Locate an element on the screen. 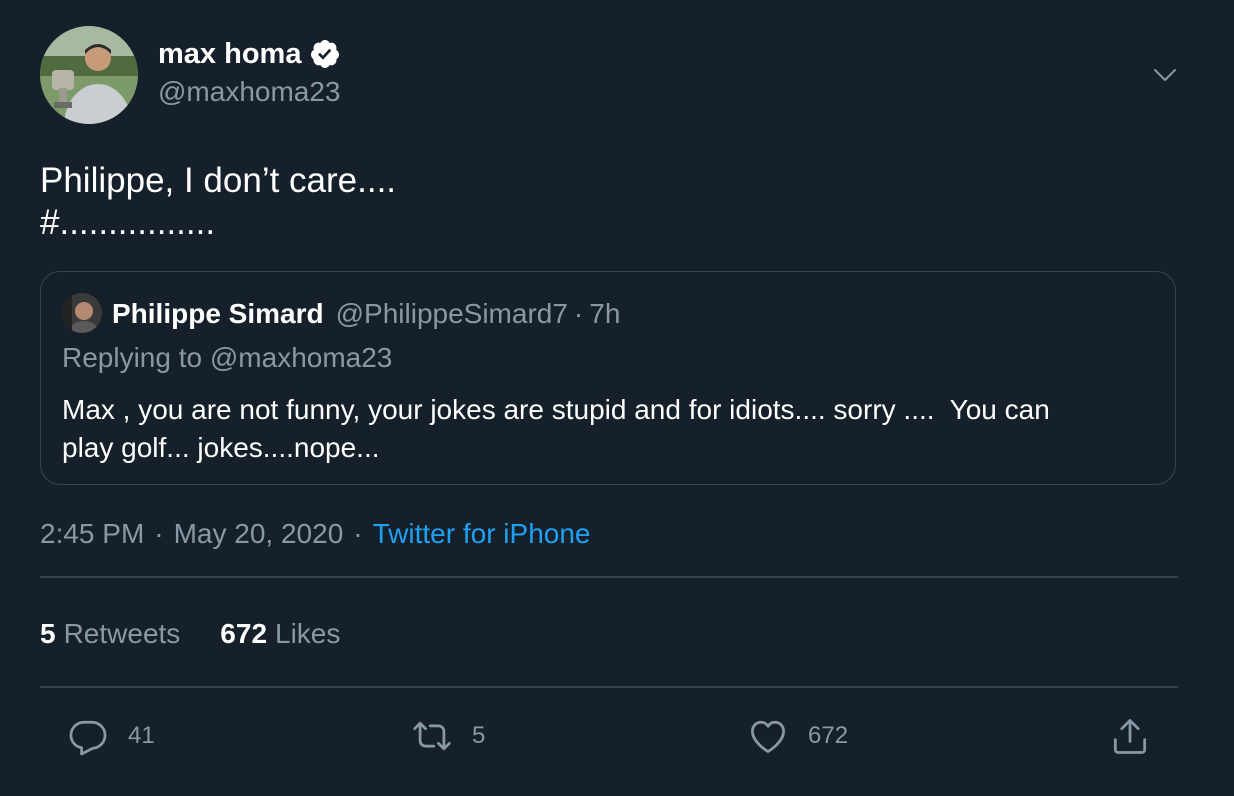  replying-to-mention: @maxhoma23 is located at coordinates (301, 357).